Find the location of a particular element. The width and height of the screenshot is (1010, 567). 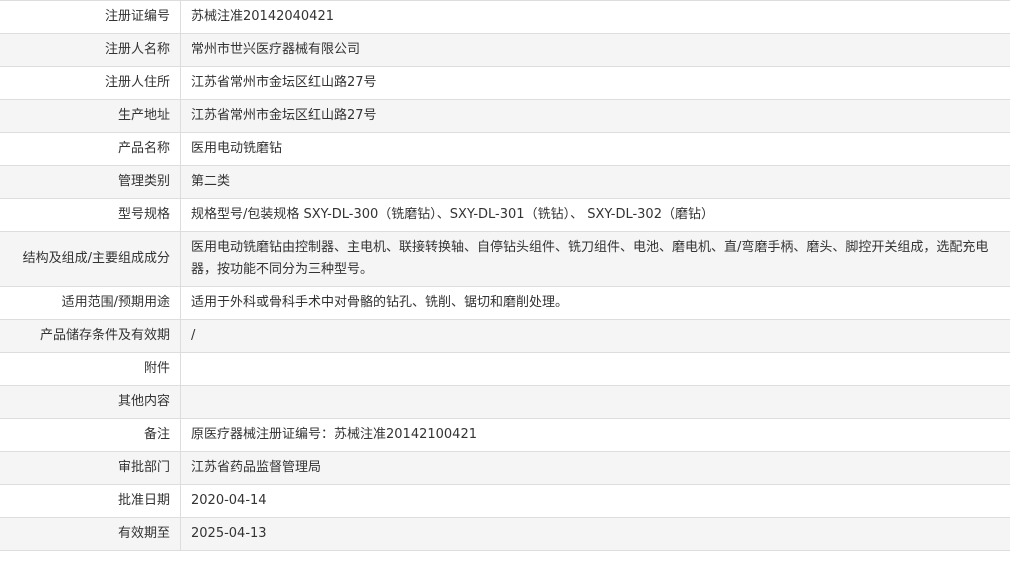

row-value: 2025-04-13 is located at coordinates (595, 534).